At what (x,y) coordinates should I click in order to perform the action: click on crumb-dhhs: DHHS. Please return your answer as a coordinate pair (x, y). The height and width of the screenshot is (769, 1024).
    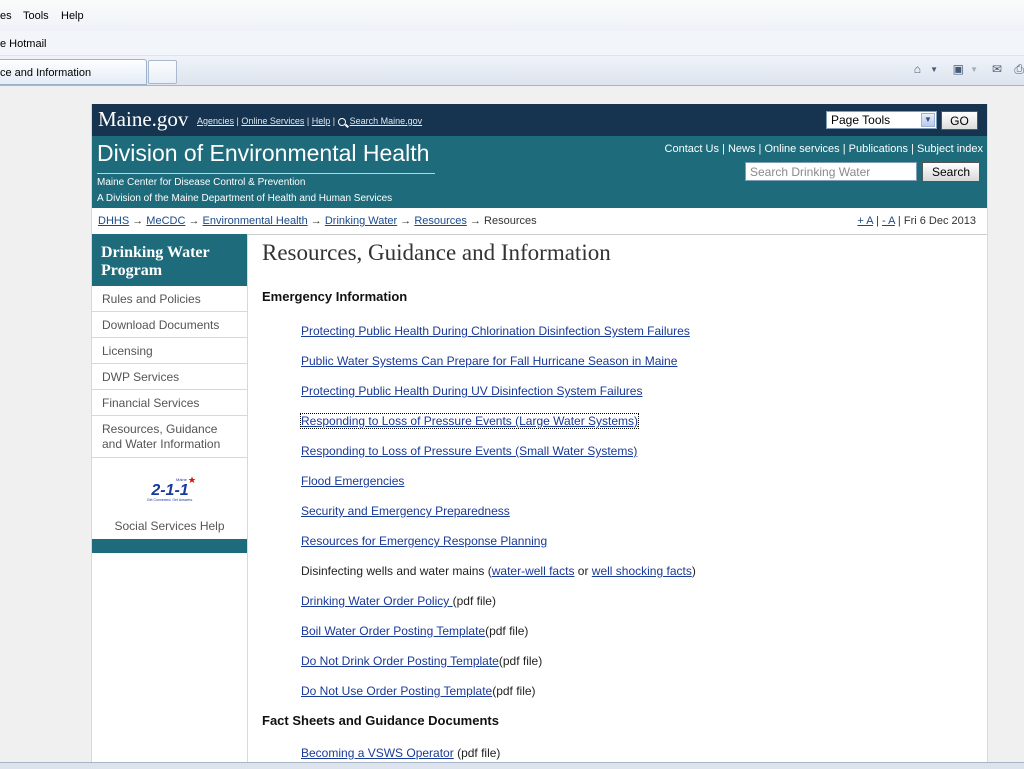
    Looking at the image, I should click on (113, 221).